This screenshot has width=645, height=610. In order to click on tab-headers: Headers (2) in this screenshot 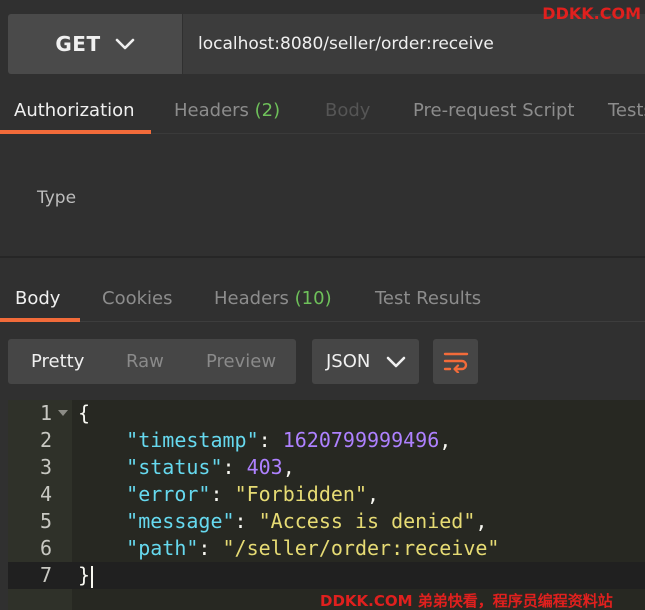, I will do `click(227, 110)`.